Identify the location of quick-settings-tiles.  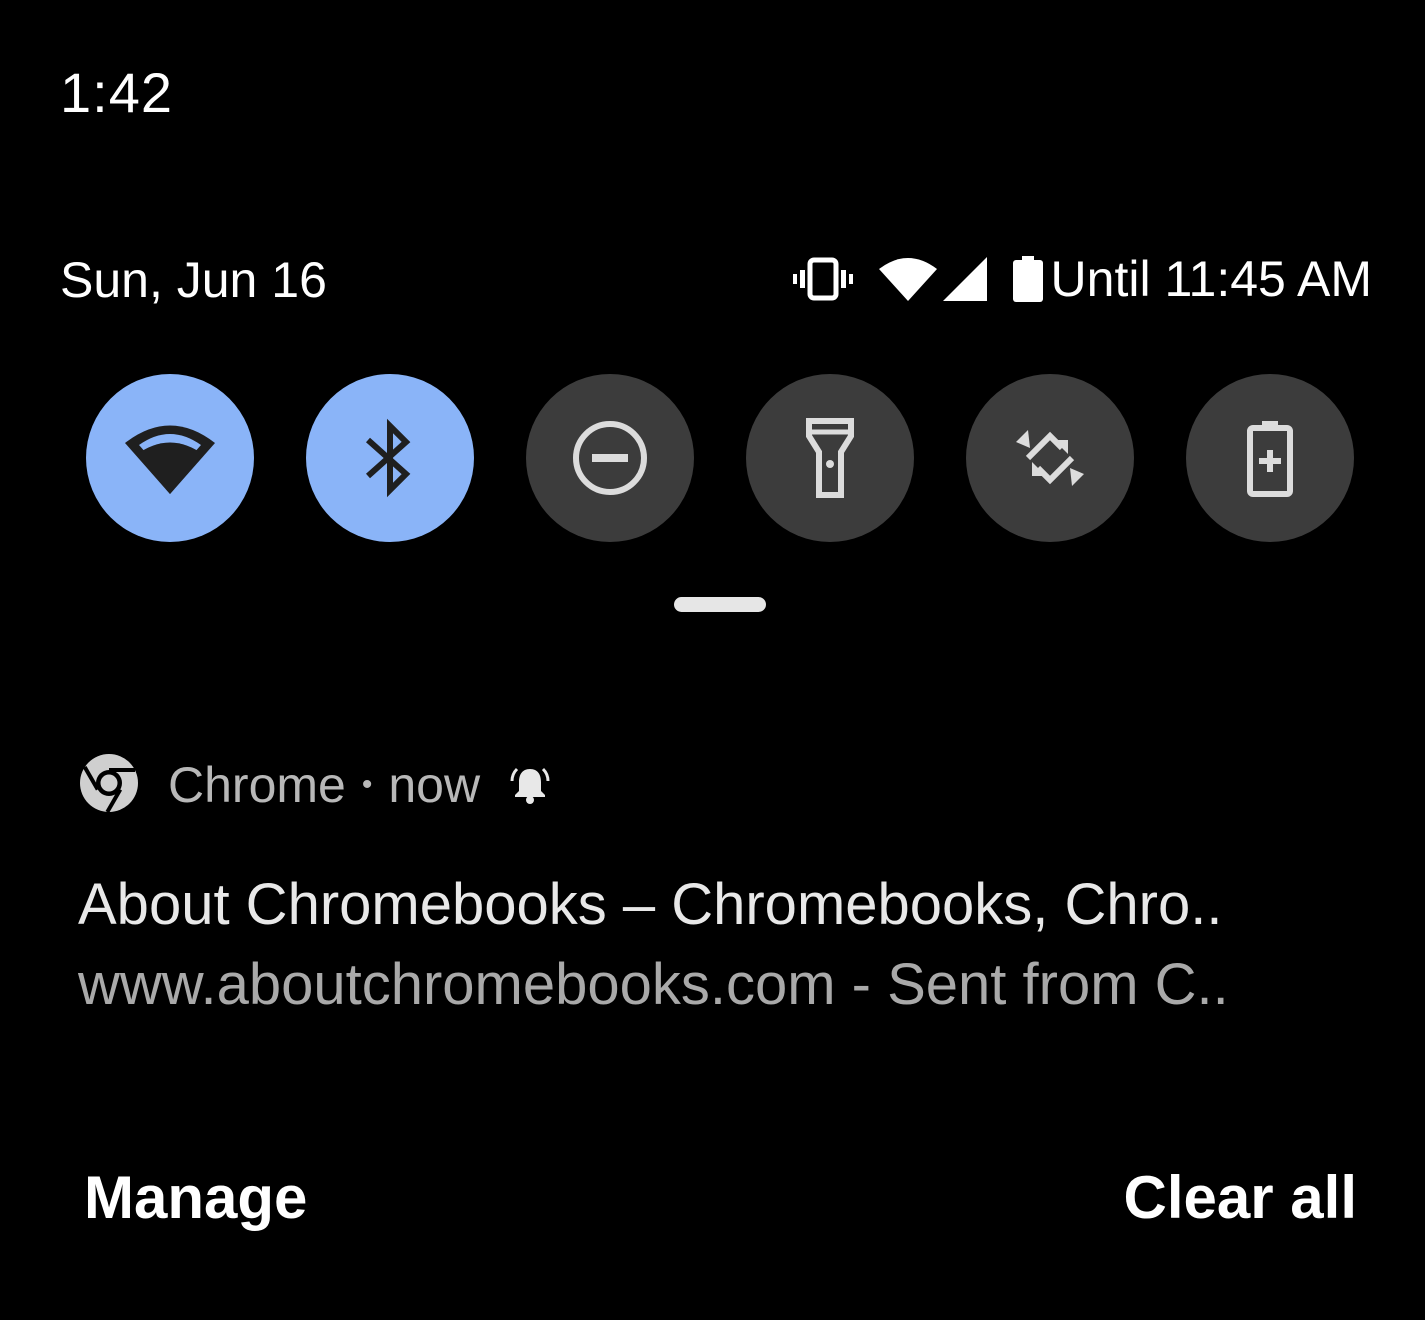
(721, 458).